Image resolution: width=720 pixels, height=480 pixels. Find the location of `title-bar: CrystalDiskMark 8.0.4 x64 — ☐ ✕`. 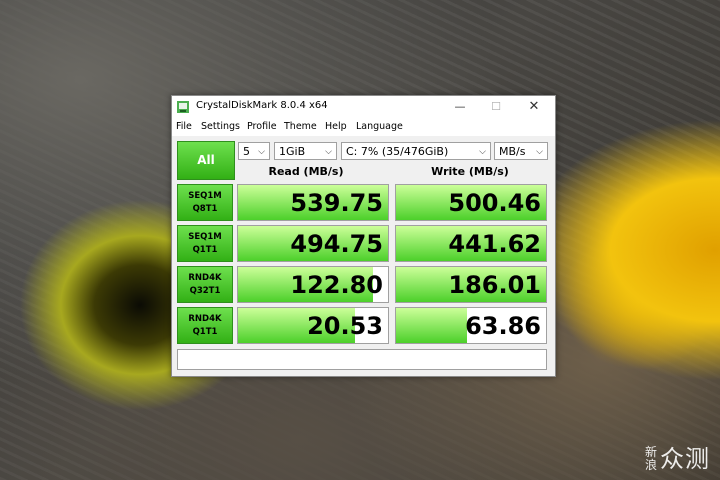

title-bar: CrystalDiskMark 8.0.4 x64 — ☐ ✕ is located at coordinates (363, 107).